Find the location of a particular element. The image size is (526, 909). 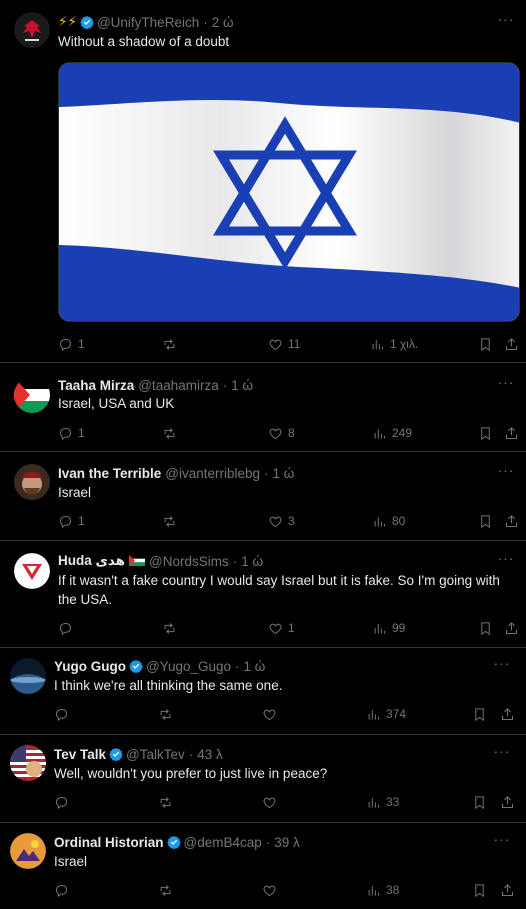

tweet-header: ⚡⚡ @UnifyTheReich · 2 ώ is located at coordinates (146, 22).